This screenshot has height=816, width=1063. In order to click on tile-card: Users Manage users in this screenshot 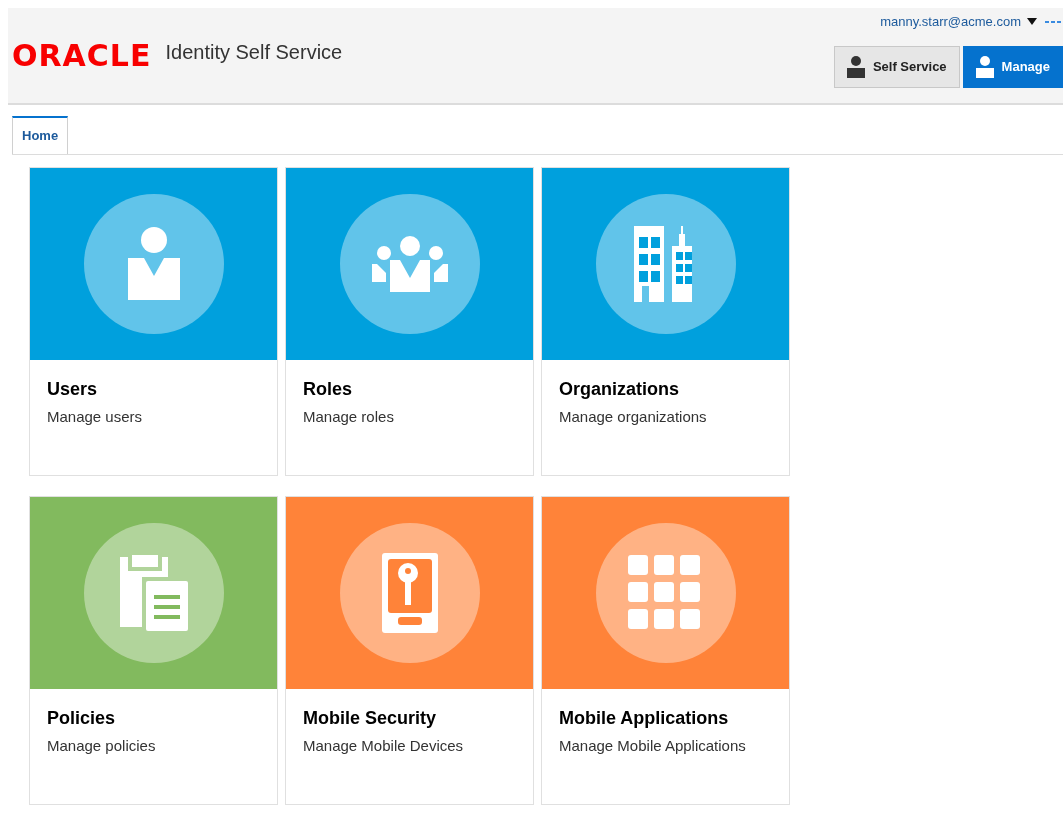, I will do `click(153, 321)`.